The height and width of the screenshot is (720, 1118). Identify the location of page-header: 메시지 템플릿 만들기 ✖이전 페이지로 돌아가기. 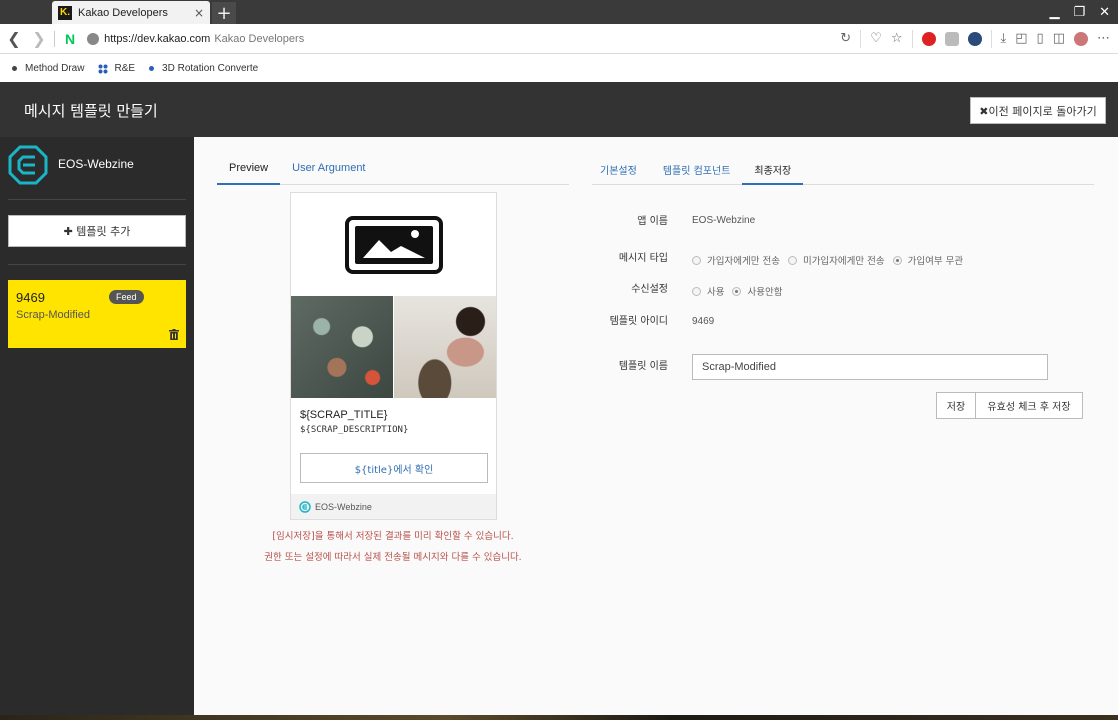
(559, 109).